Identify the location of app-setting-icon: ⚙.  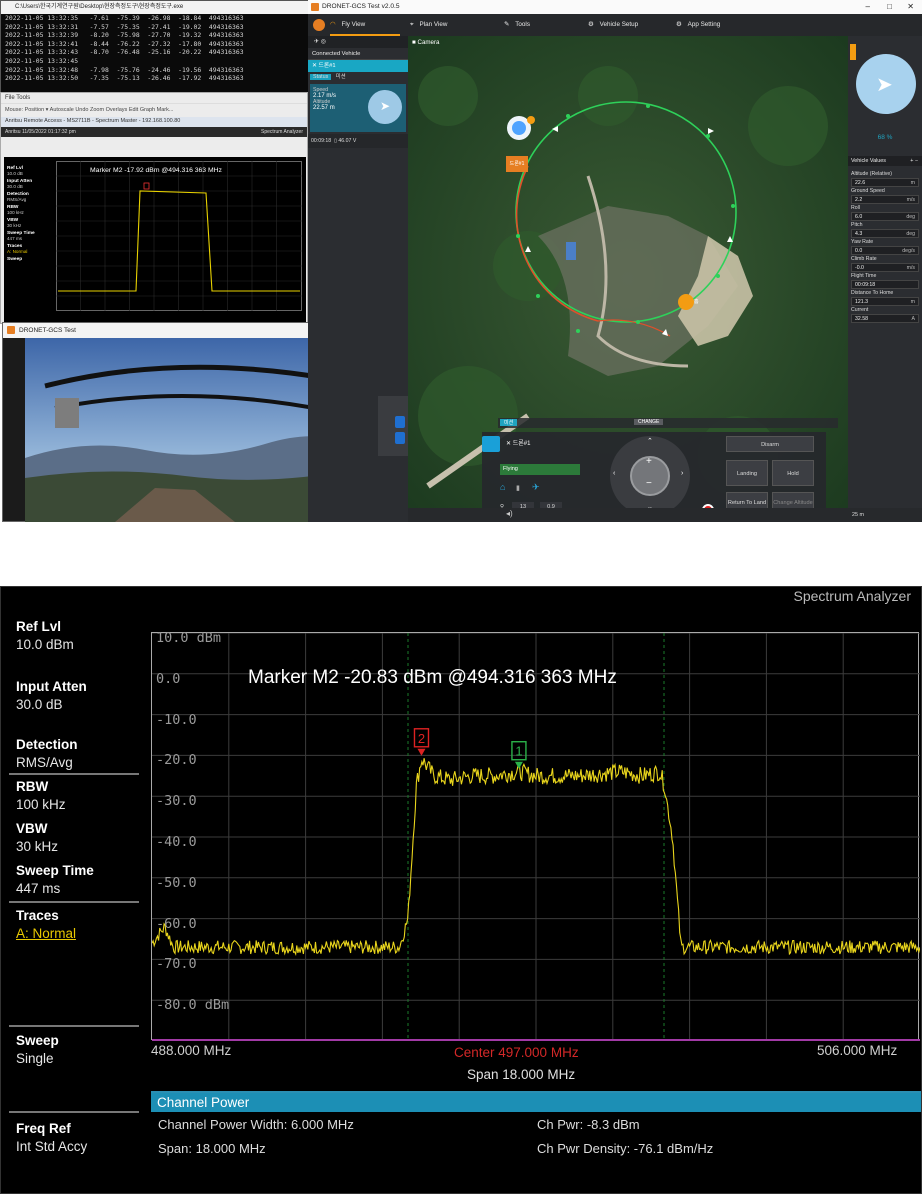
(679, 24).